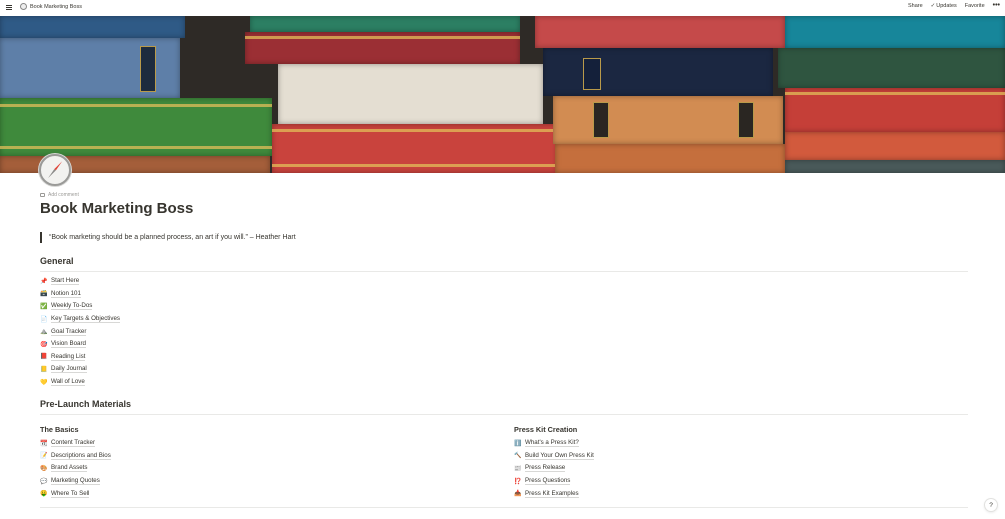 This screenshot has width=1005, height=519. Describe the element at coordinates (996, 5) in the screenshot. I see `more-options-icon: •••` at that location.